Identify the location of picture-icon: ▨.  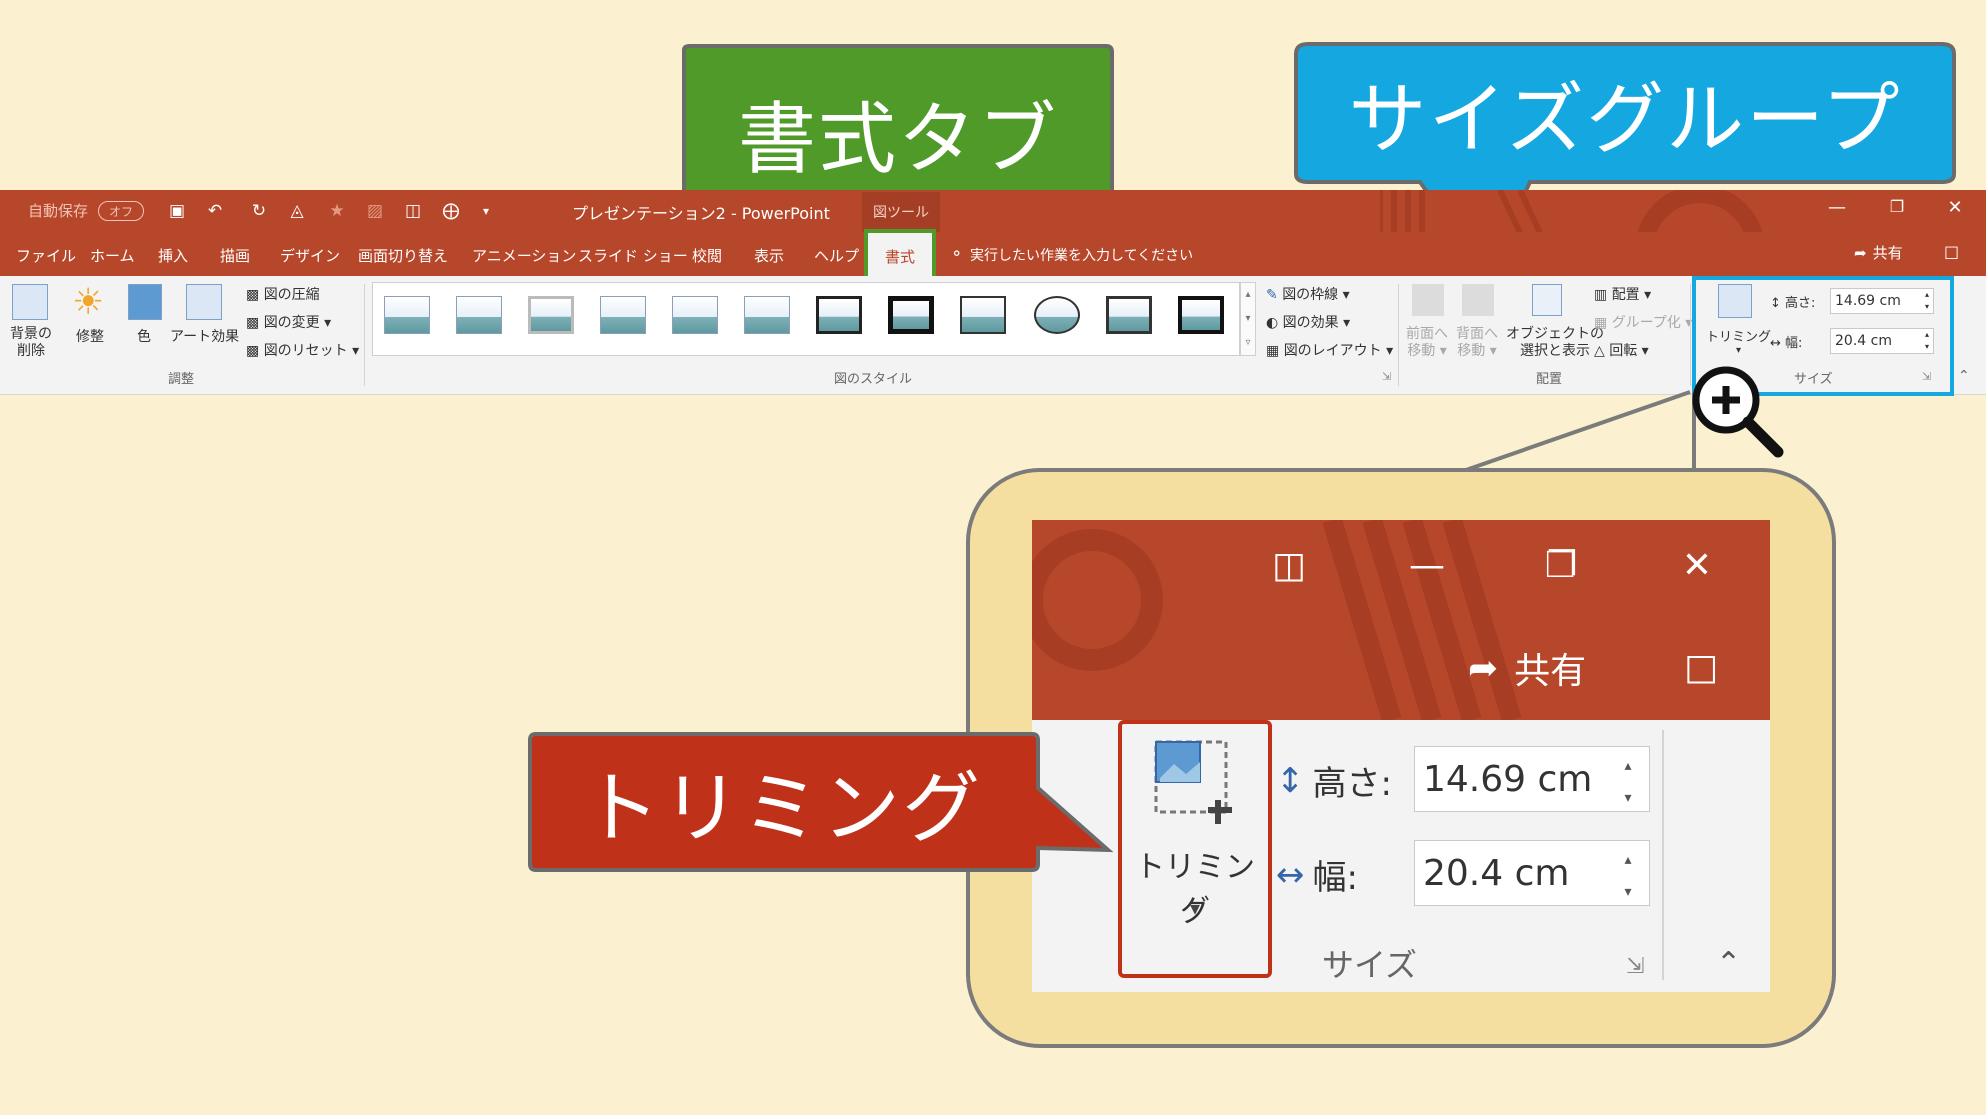
(375, 211).